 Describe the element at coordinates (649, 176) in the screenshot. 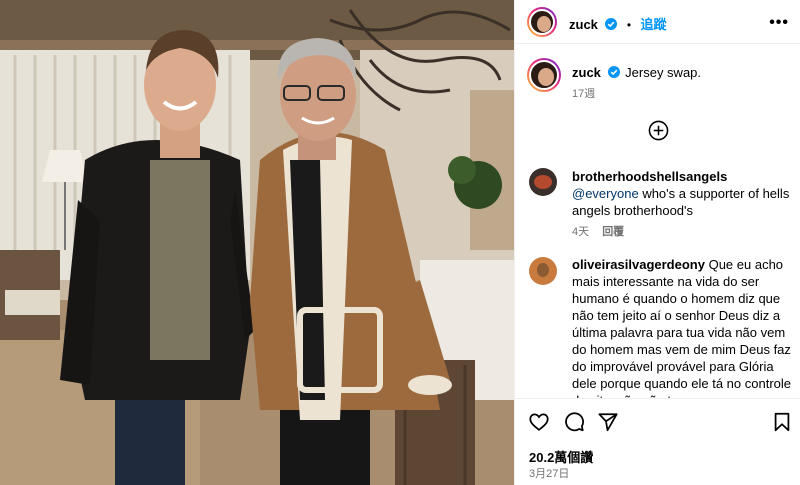

I see `comment-username: brotherhoodshellsangels` at that location.